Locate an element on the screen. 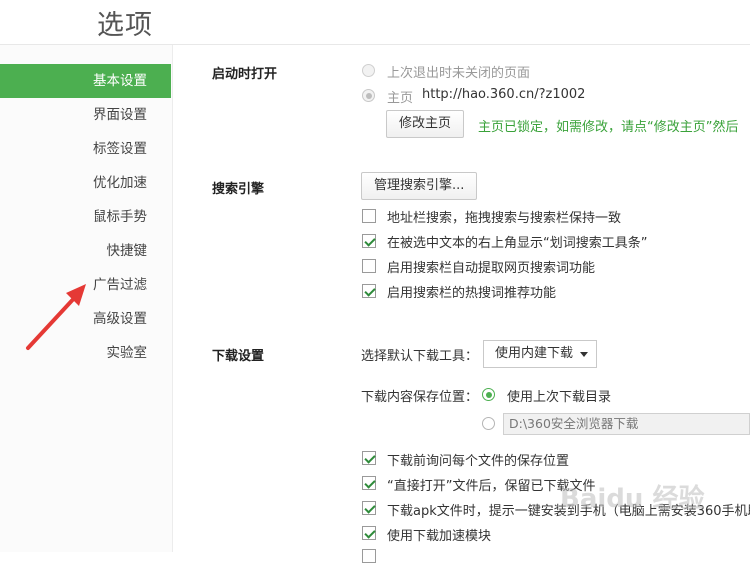  sidebar-item-shortcuts: 快捷键 is located at coordinates (85, 251).